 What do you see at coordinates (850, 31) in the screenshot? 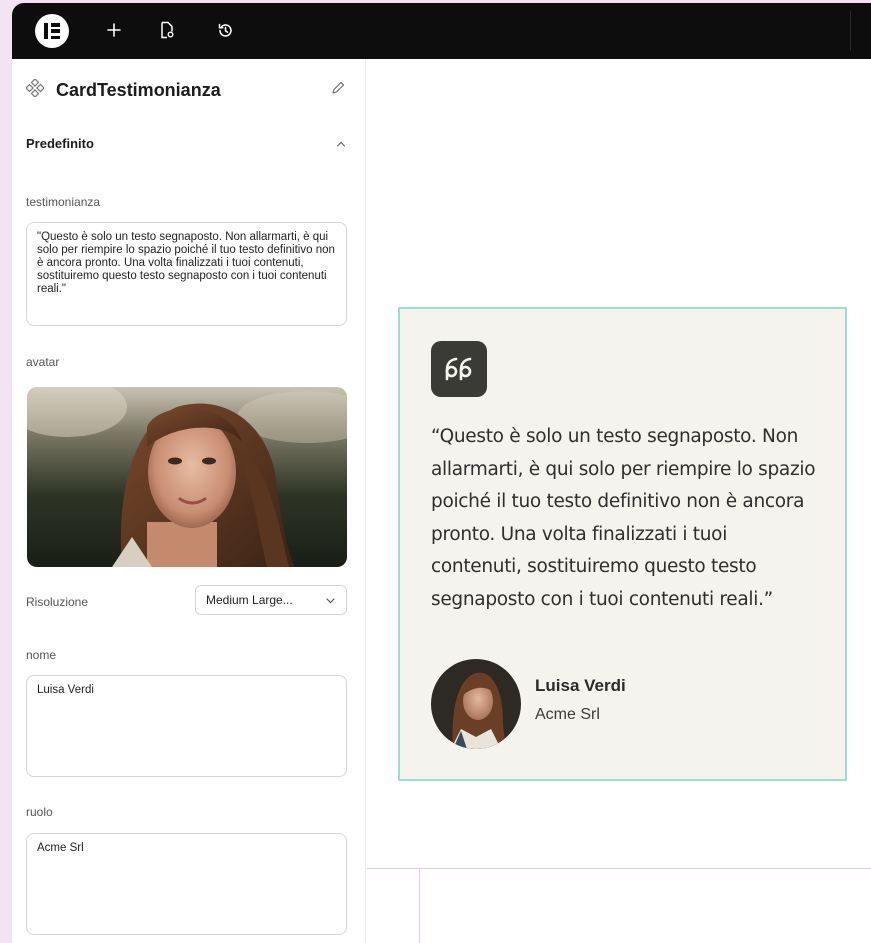
I see `toolbar-divider` at bounding box center [850, 31].